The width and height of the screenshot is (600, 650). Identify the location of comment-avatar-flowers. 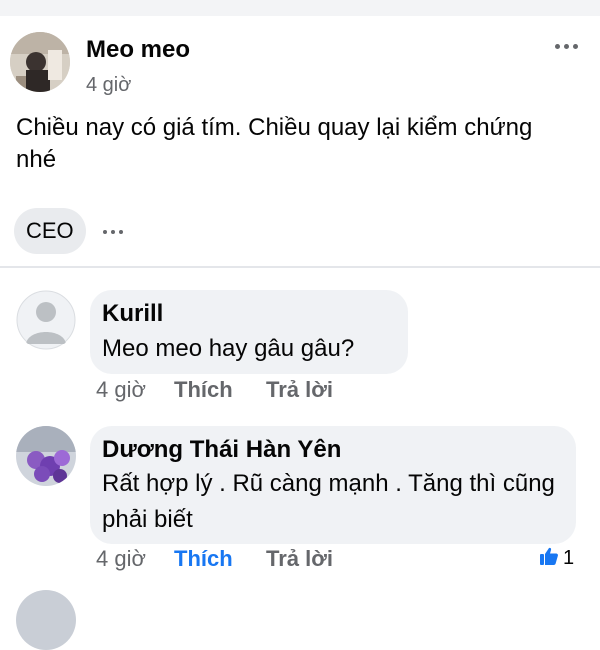
(46, 456).